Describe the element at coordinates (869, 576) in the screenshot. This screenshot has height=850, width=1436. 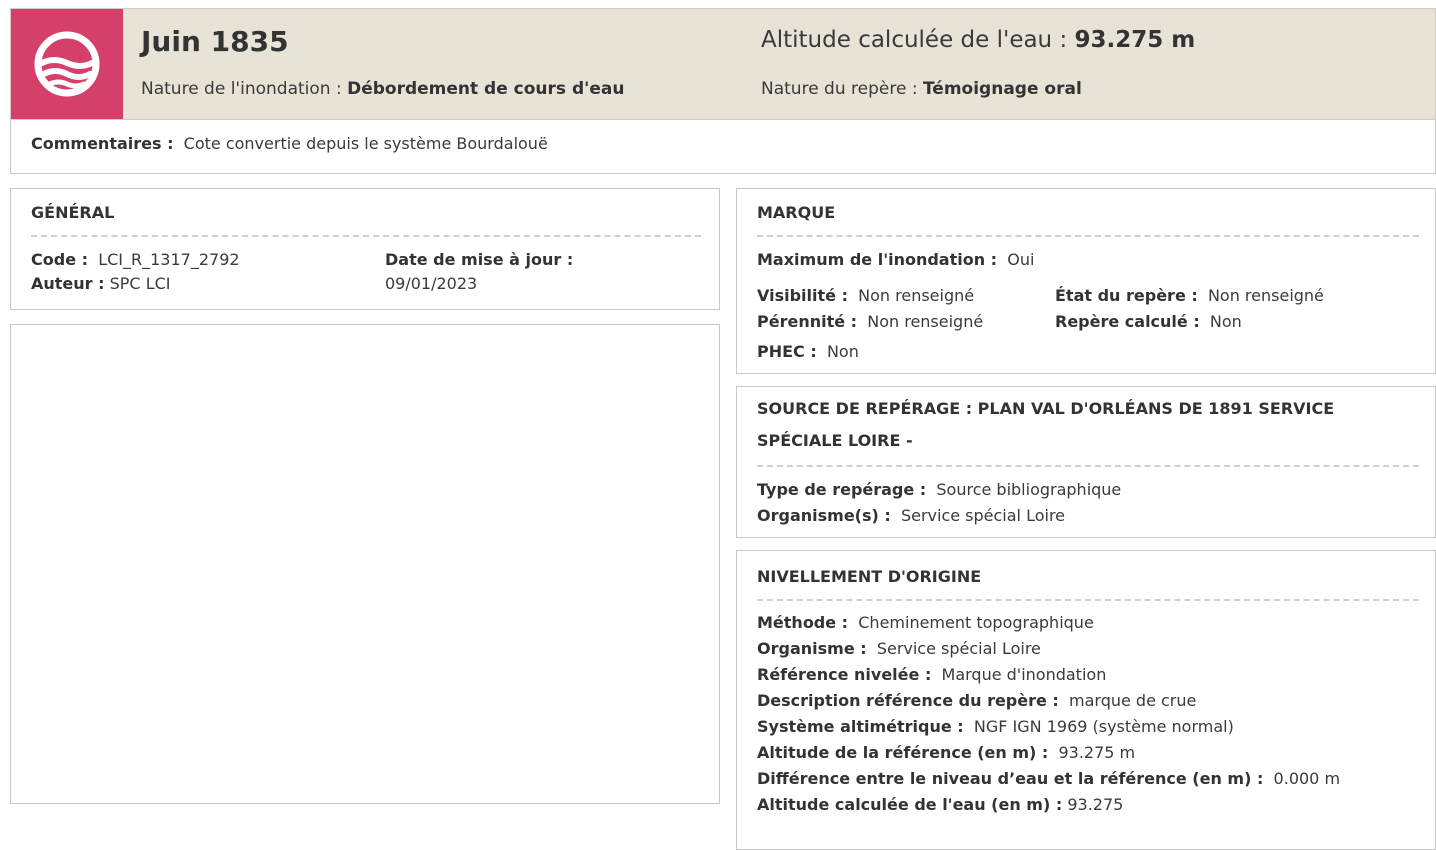
I see `nivellement-title: NIVELLEMENT D'ORIGINE` at that location.